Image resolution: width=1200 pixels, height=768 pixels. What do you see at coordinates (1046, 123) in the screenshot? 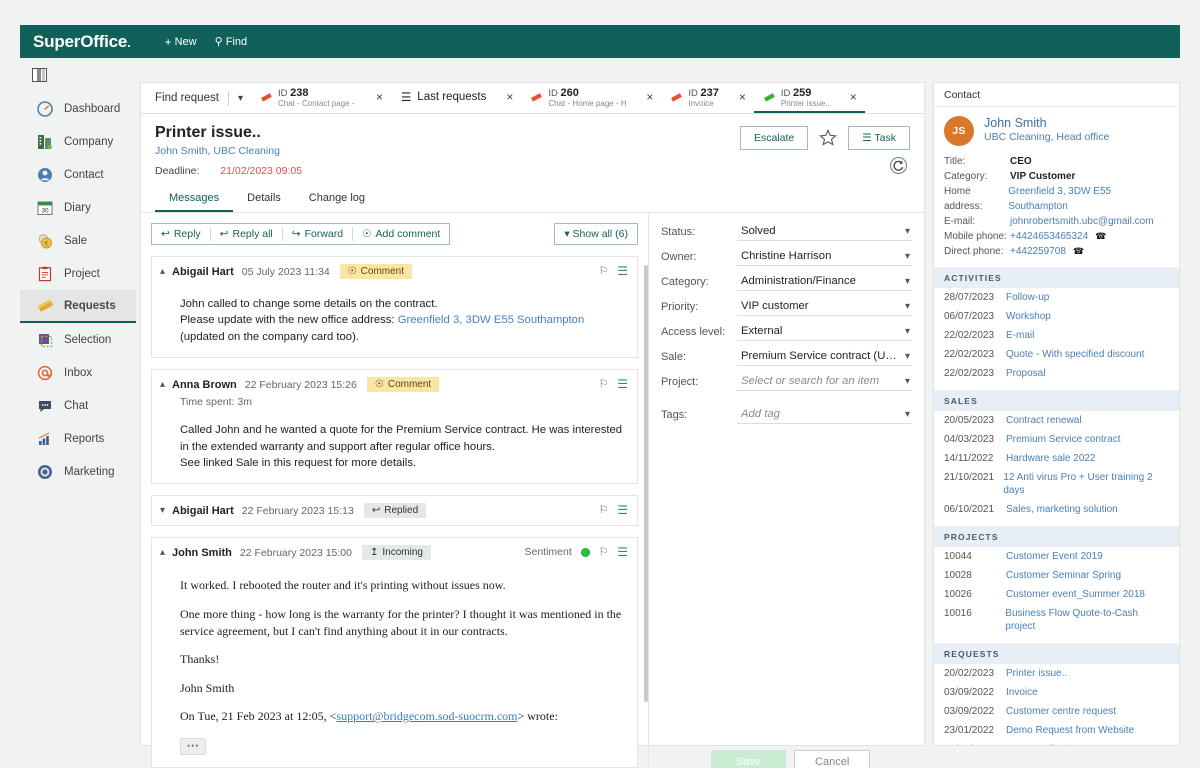
I see `contact-name: John Smith` at bounding box center [1046, 123].